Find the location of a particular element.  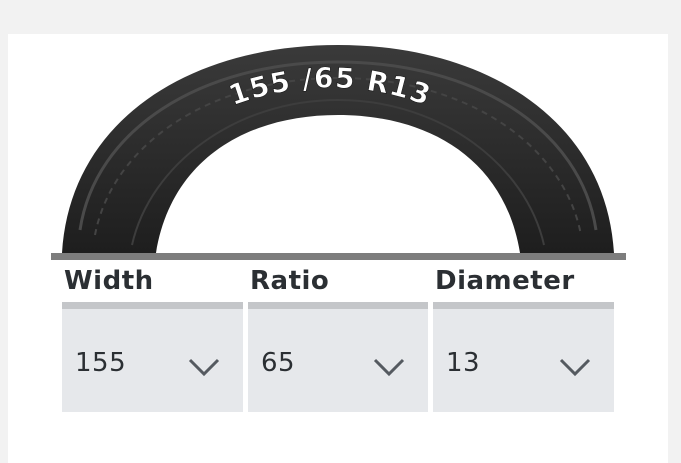

ratio-value: 65 is located at coordinates (278, 363).